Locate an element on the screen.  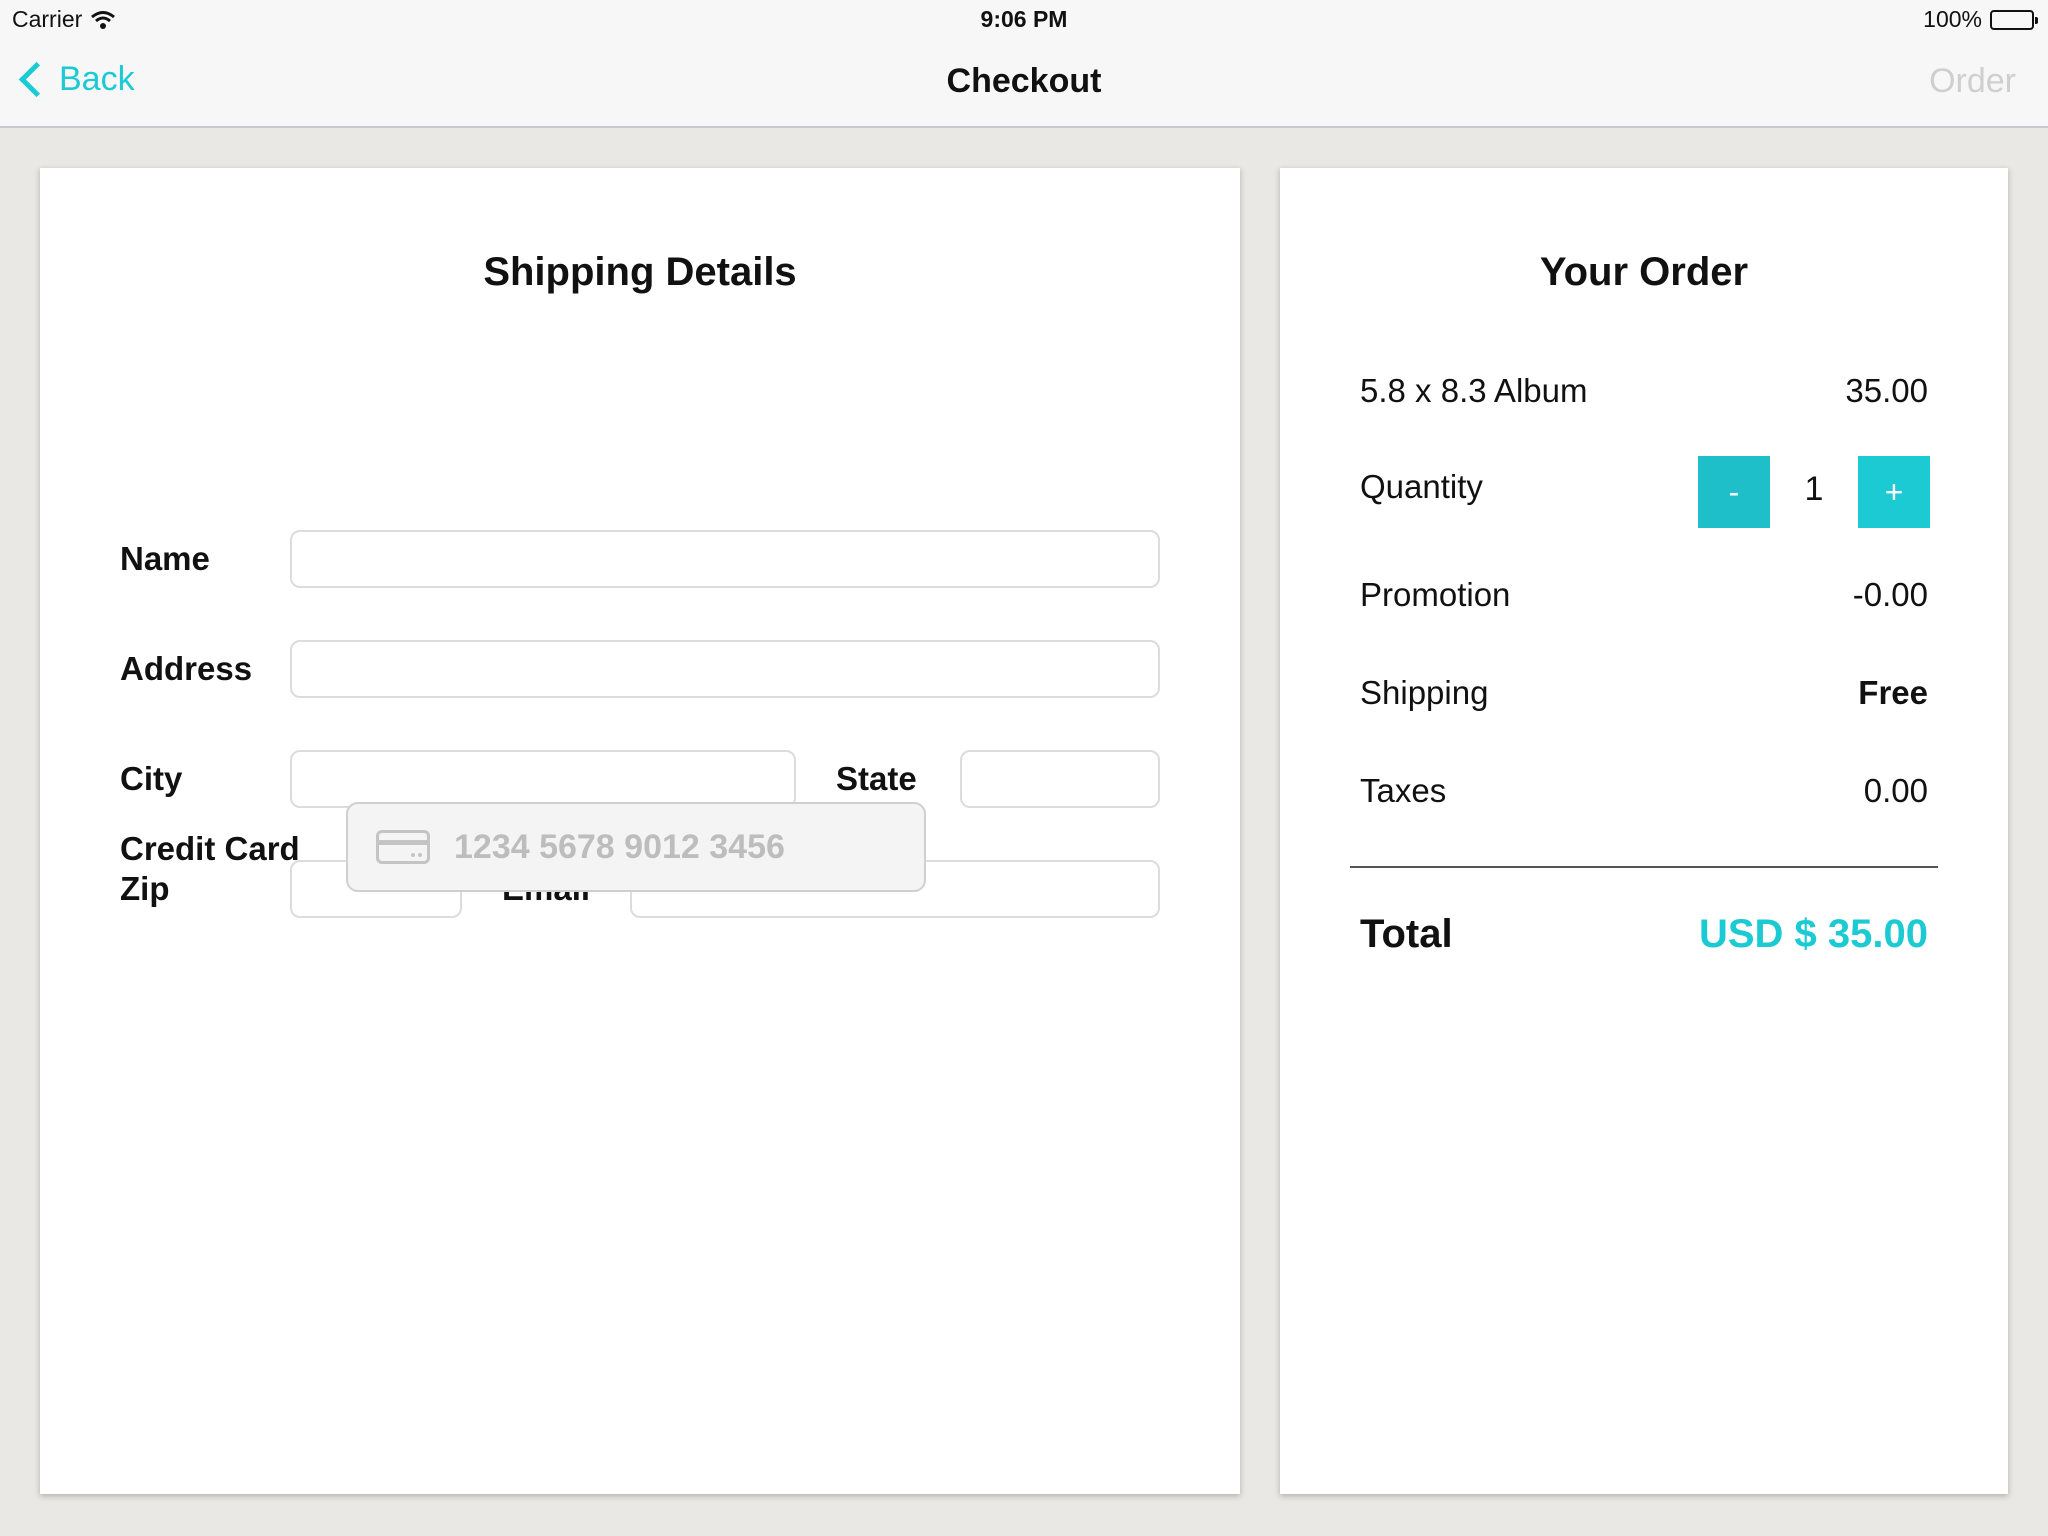
status-bar: Carrier 9:06 PM 100% is located at coordinates (1024, 20).